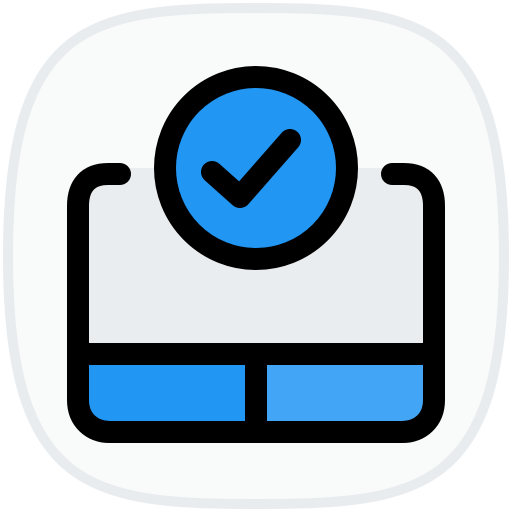  I want to click on right-click-button, so click(344, 391).